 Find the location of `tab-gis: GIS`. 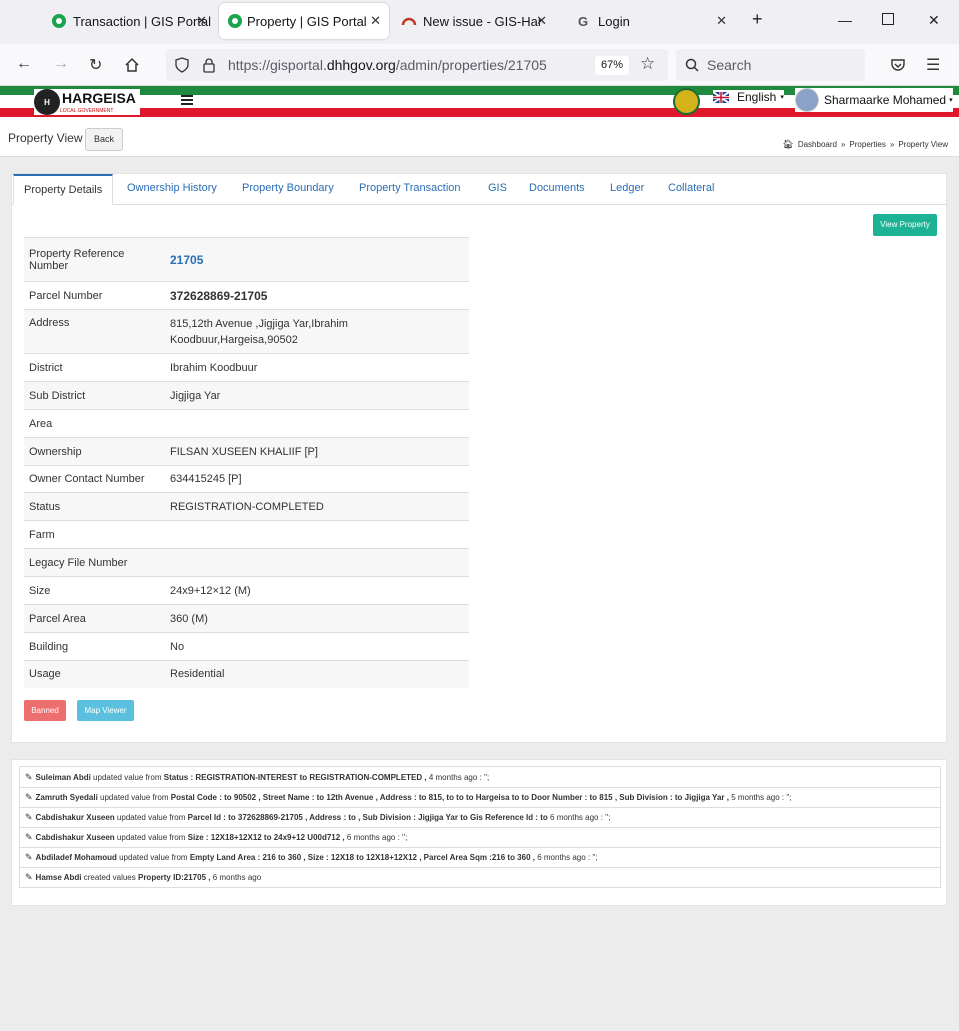

tab-gis: GIS is located at coordinates (497, 188).